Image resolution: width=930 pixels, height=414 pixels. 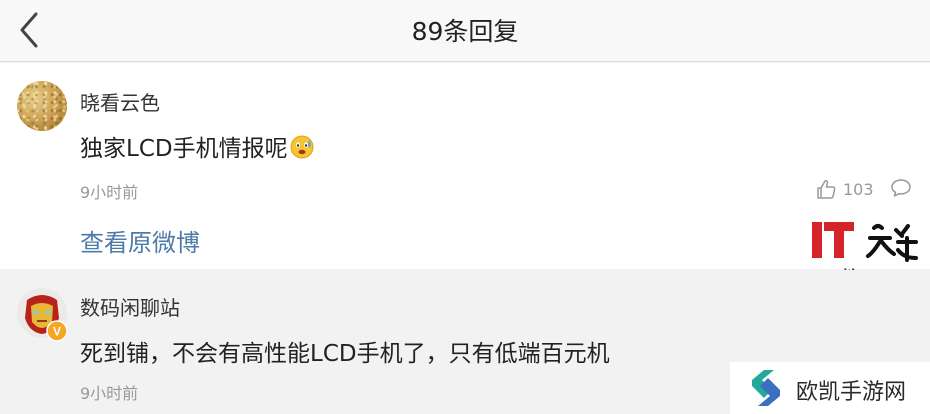 I want to click on comment-text: 独家LCD手机情报呢, so click(x=197, y=146).